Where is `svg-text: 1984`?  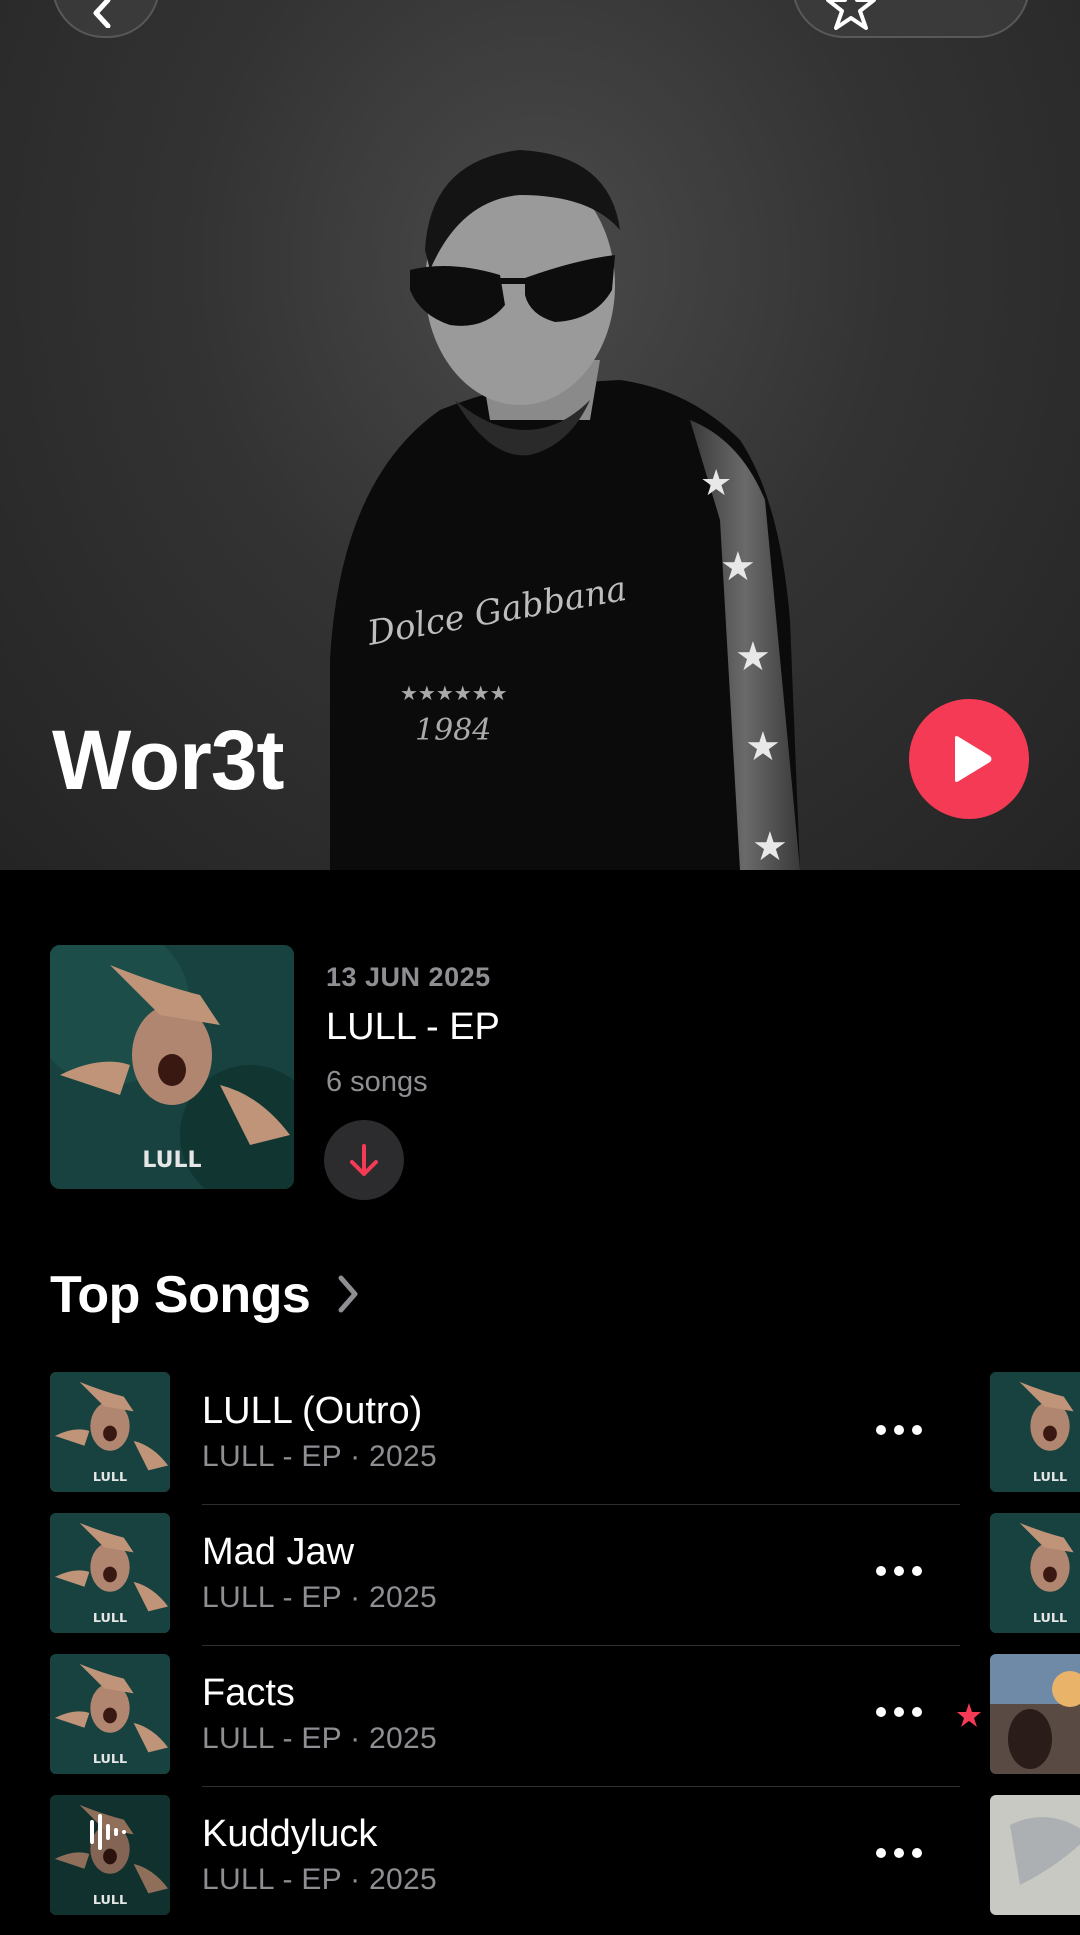
svg-text: 1984 is located at coordinates (453, 730).